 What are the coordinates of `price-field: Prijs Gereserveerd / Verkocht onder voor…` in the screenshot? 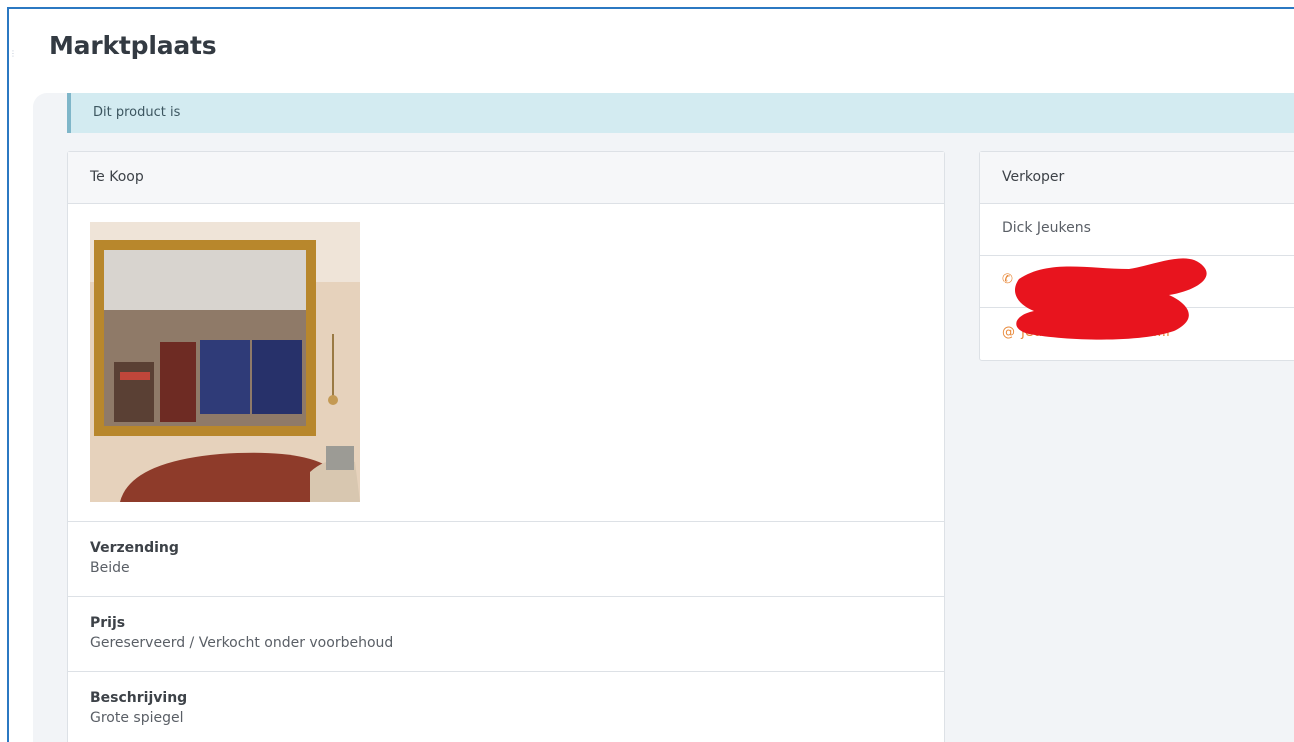 It's located at (506, 634).